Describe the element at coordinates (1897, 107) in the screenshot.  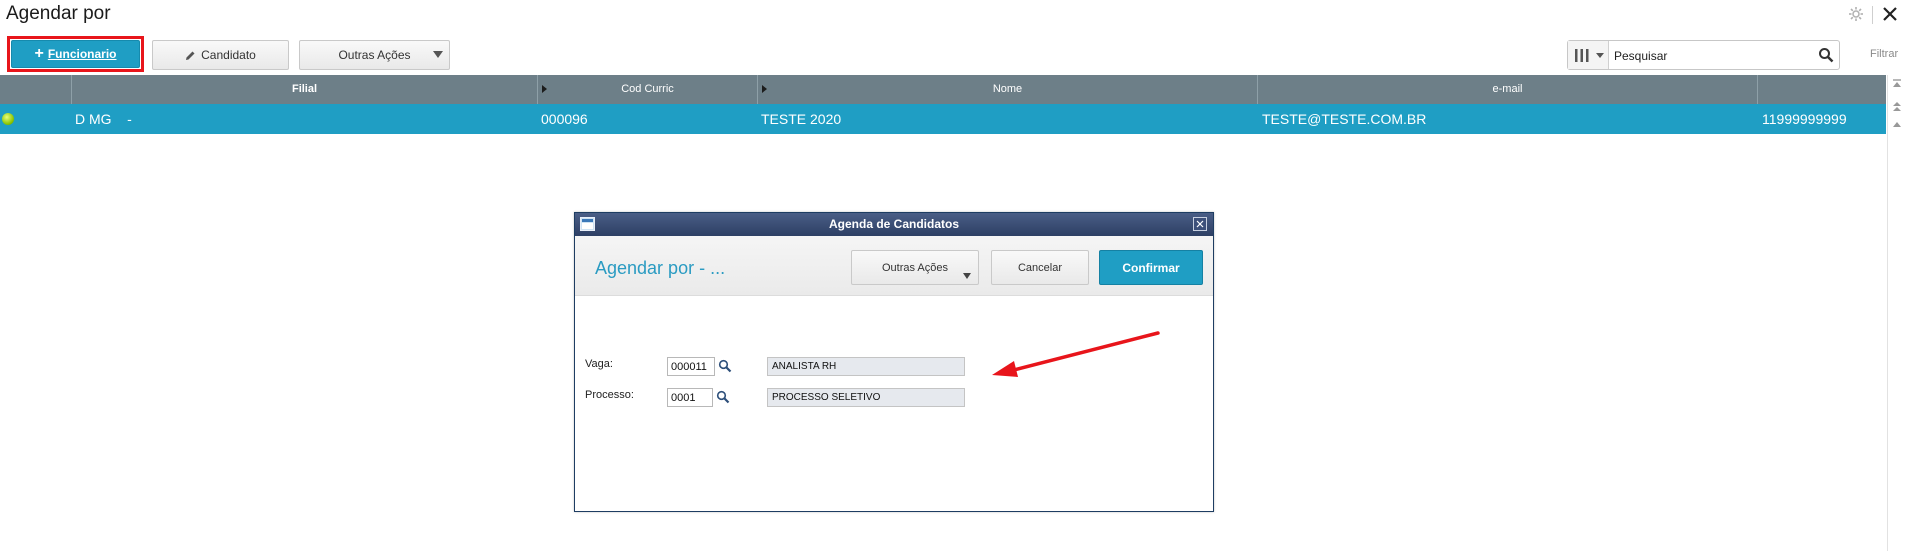
I see `scroll-up-page-icon` at that location.